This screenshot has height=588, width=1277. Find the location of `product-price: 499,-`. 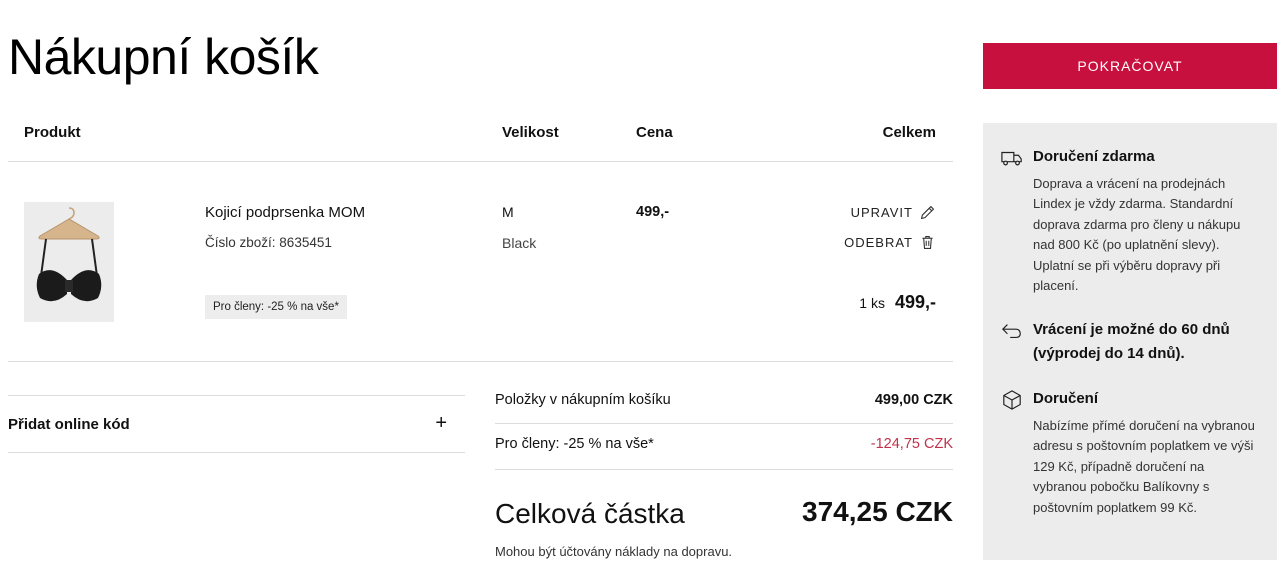

product-price: 499,- is located at coordinates (653, 212).